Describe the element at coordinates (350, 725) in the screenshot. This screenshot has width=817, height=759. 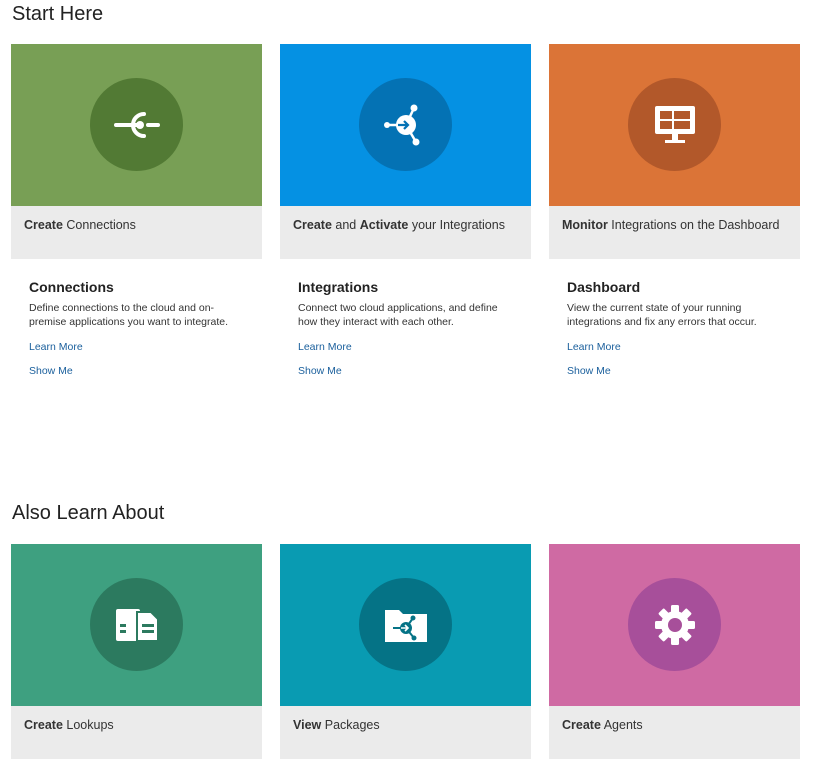
I see `caption-text: Packages` at that location.